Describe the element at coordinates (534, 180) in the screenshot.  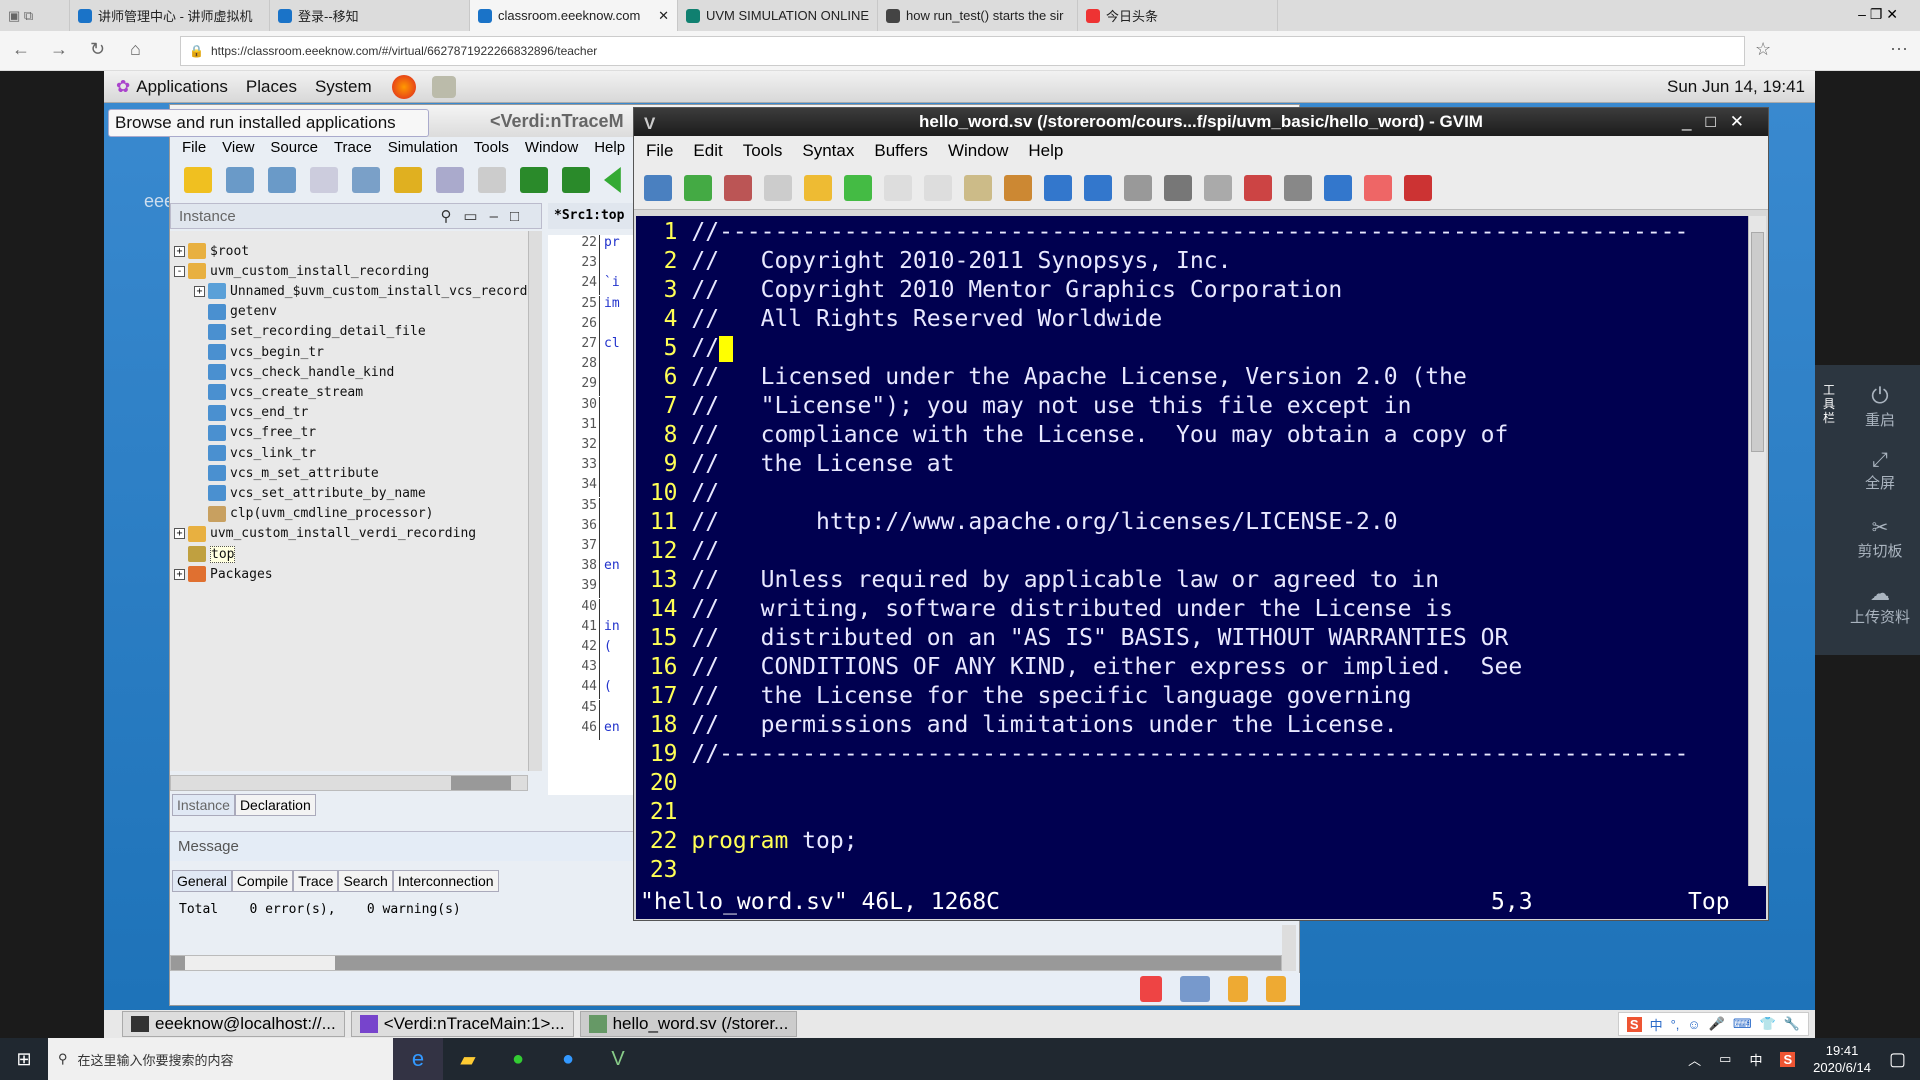
I see `trace-load-icon` at that location.